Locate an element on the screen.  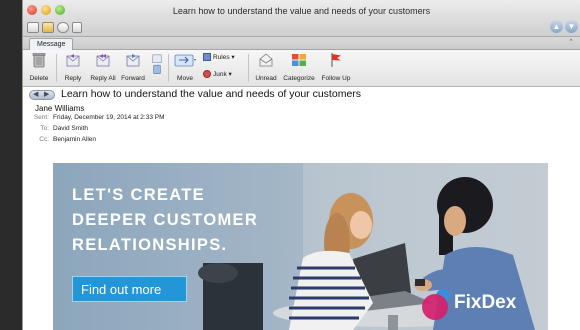
print-icon is located at coordinates (33, 27).